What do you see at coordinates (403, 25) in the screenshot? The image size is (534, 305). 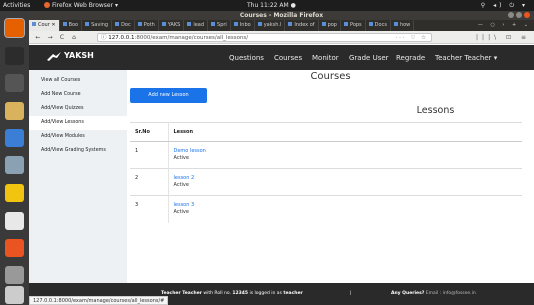 I see `browser-tab: how` at bounding box center [403, 25].